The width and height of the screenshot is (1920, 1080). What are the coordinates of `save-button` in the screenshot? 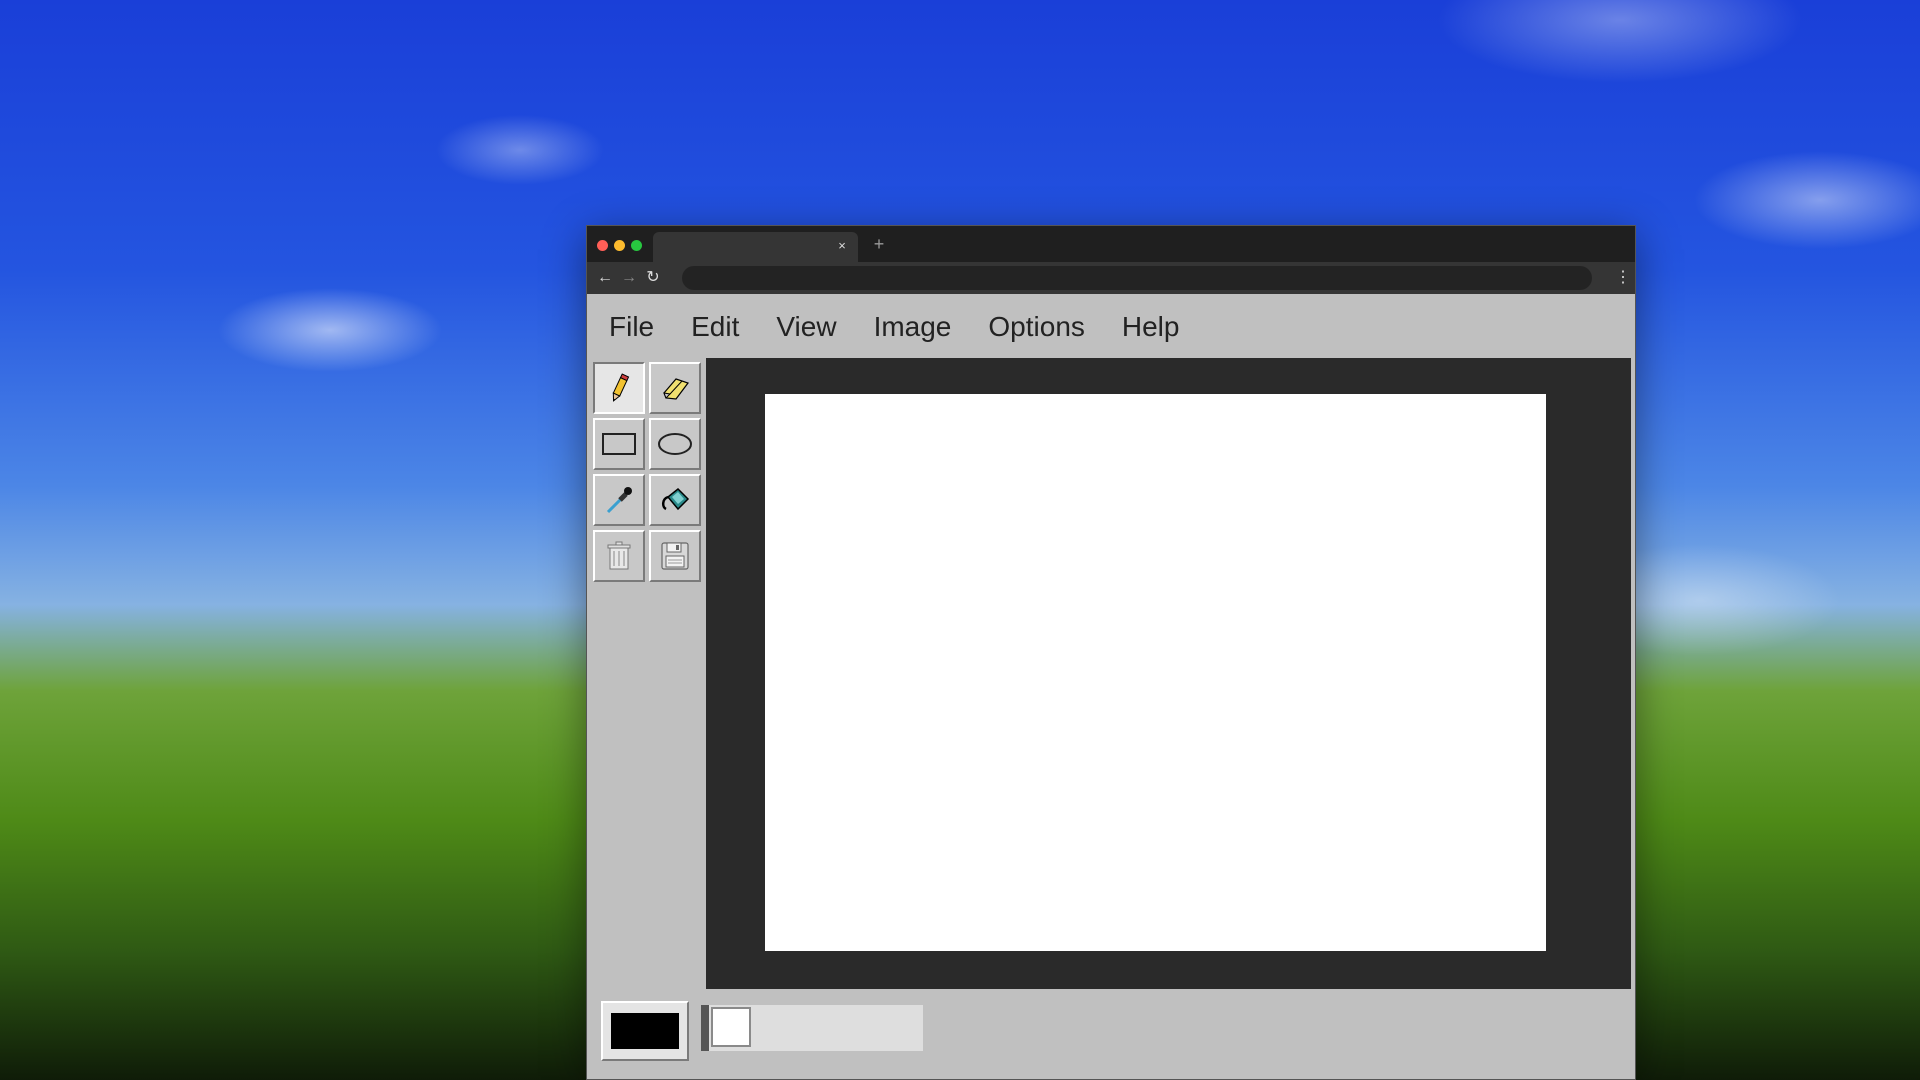 It's located at (675, 556).